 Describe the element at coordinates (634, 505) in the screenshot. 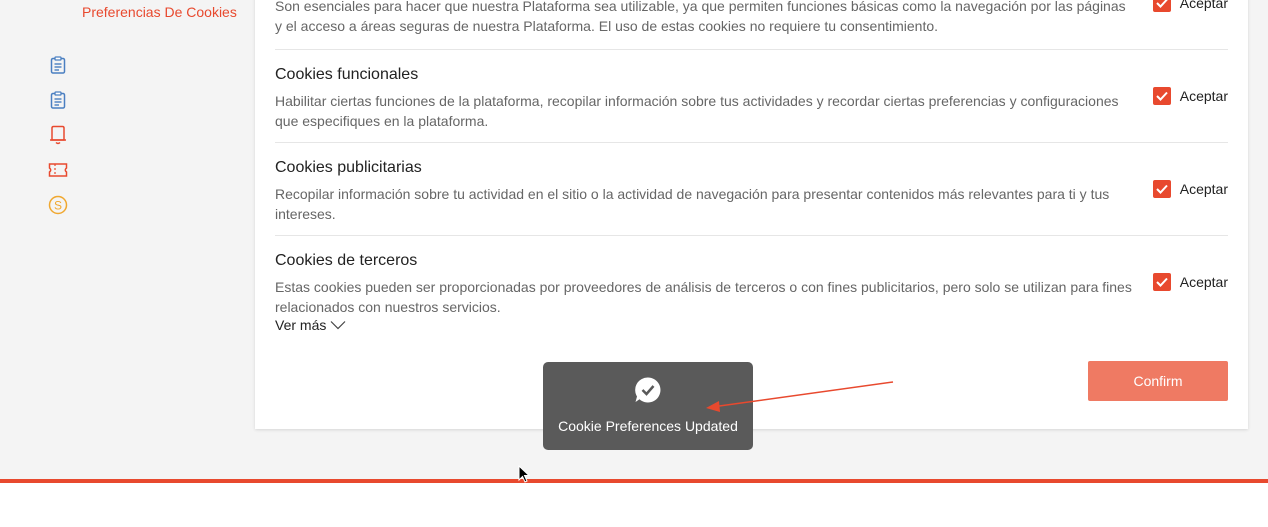

I see `footer` at that location.